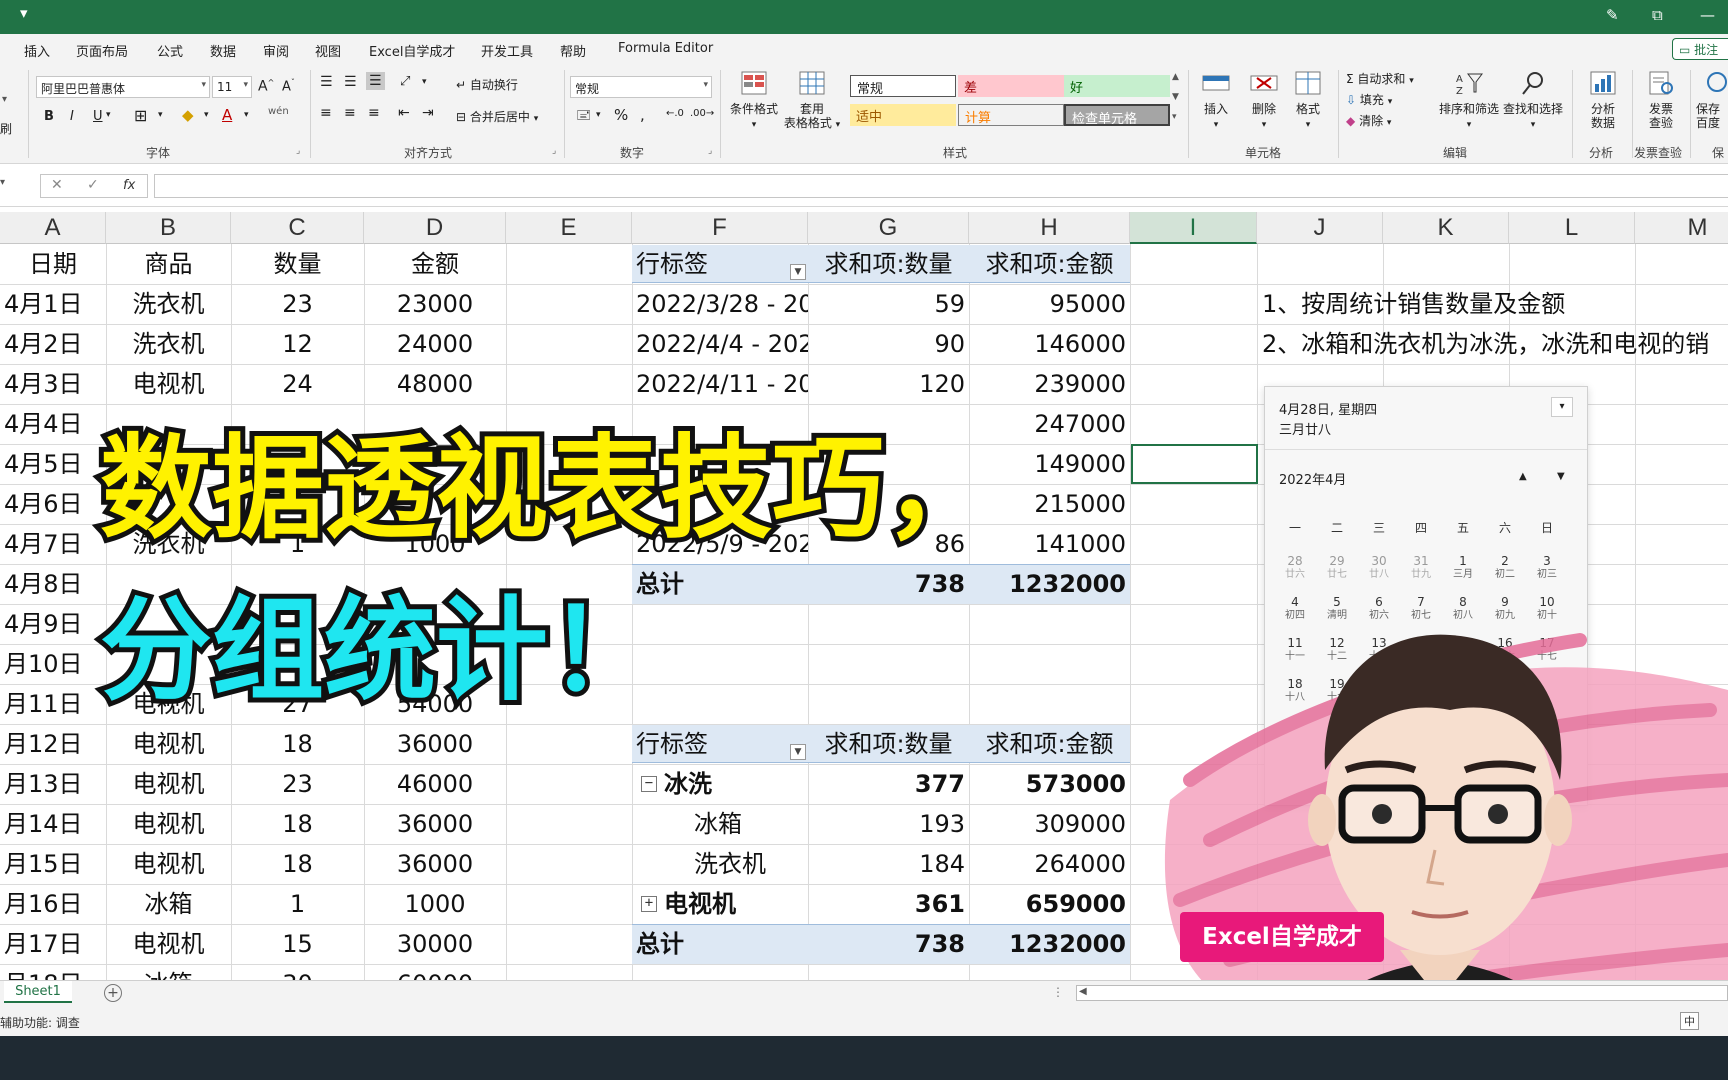 The height and width of the screenshot is (1080, 1728). What do you see at coordinates (720, 744) in the screenshot?
I see `pivot2-row-labels-header: 行标签` at bounding box center [720, 744].